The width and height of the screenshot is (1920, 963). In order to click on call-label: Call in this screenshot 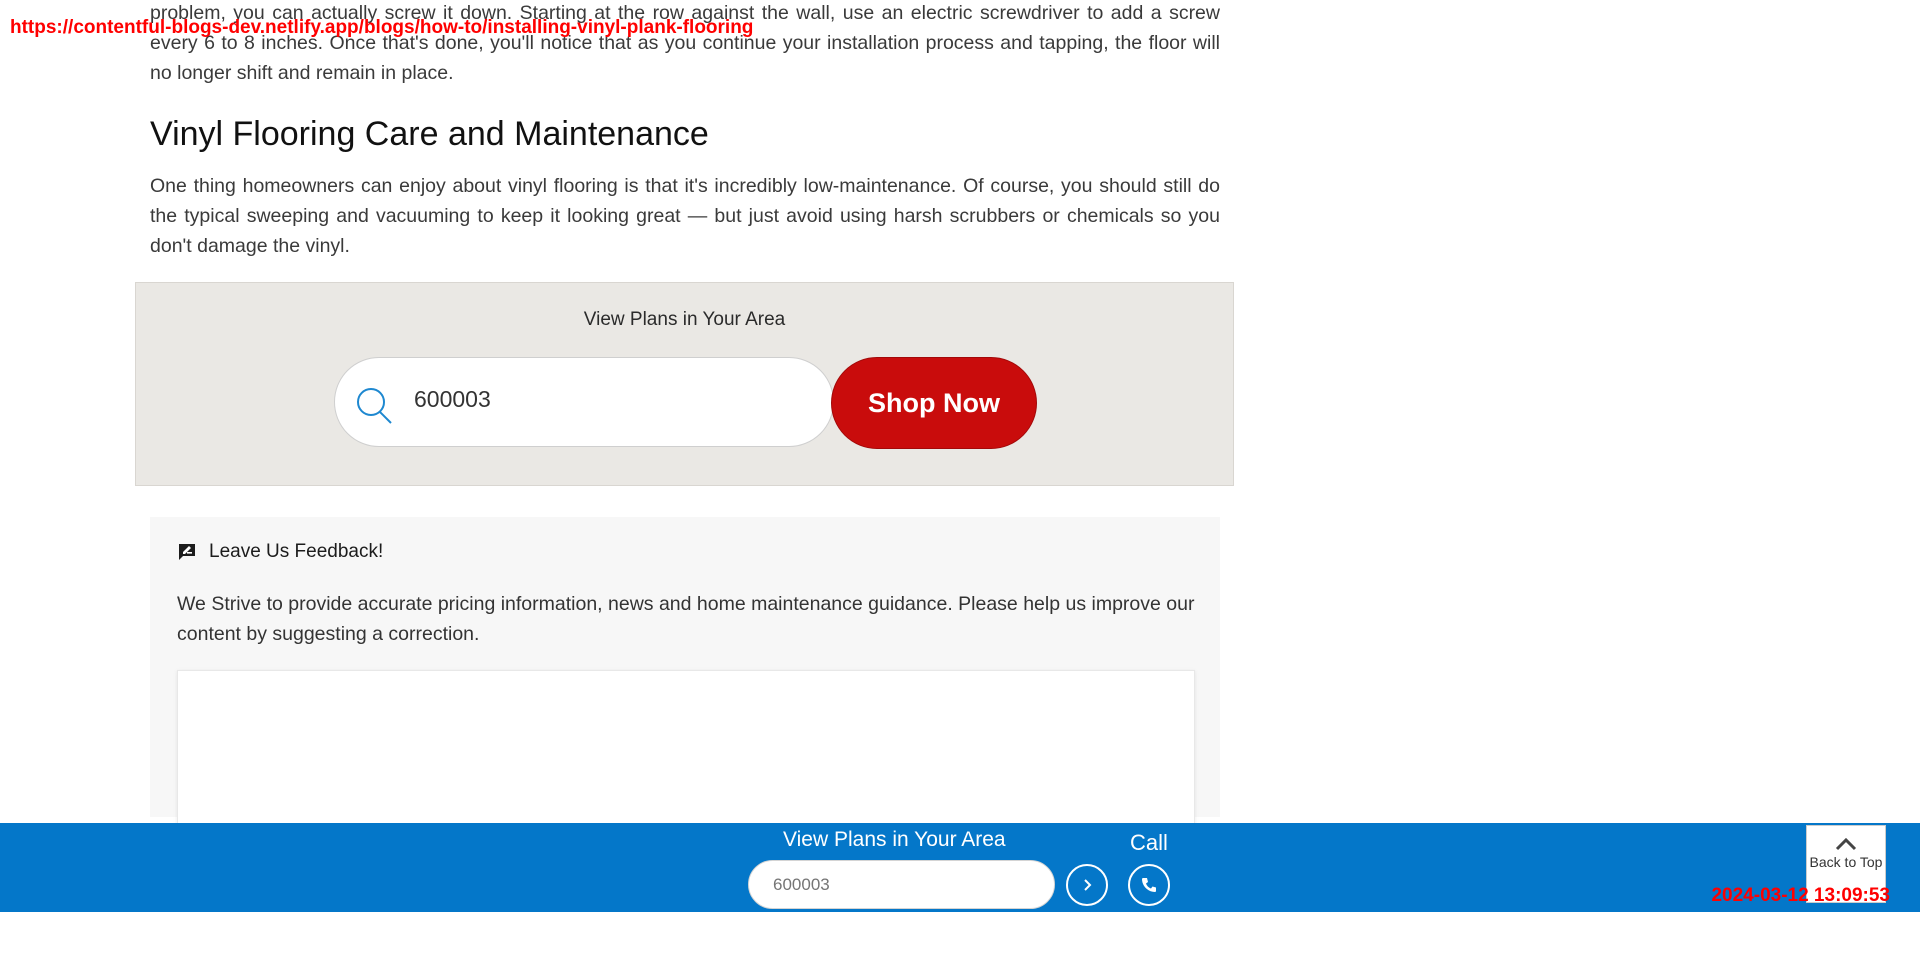, I will do `click(1149, 842)`.